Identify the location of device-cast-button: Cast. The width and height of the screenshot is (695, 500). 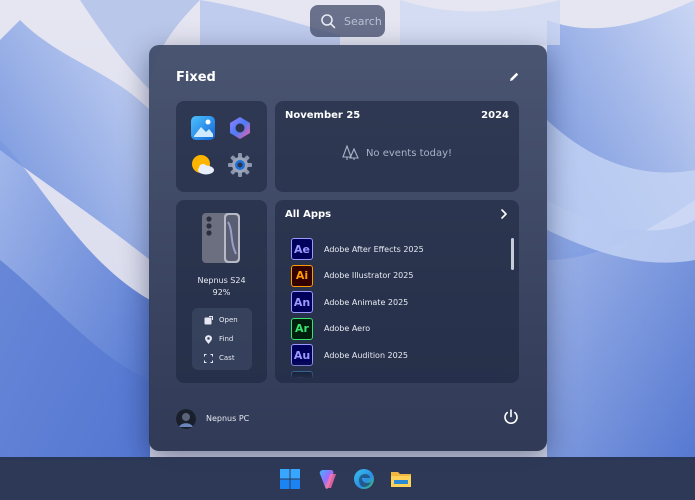
(222, 358).